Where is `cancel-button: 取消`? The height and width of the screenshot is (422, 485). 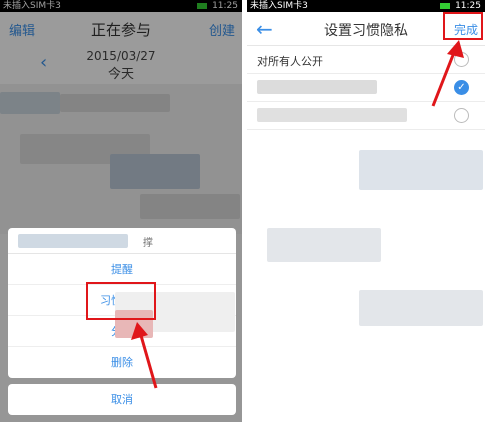 cancel-button: 取消 is located at coordinates (122, 399).